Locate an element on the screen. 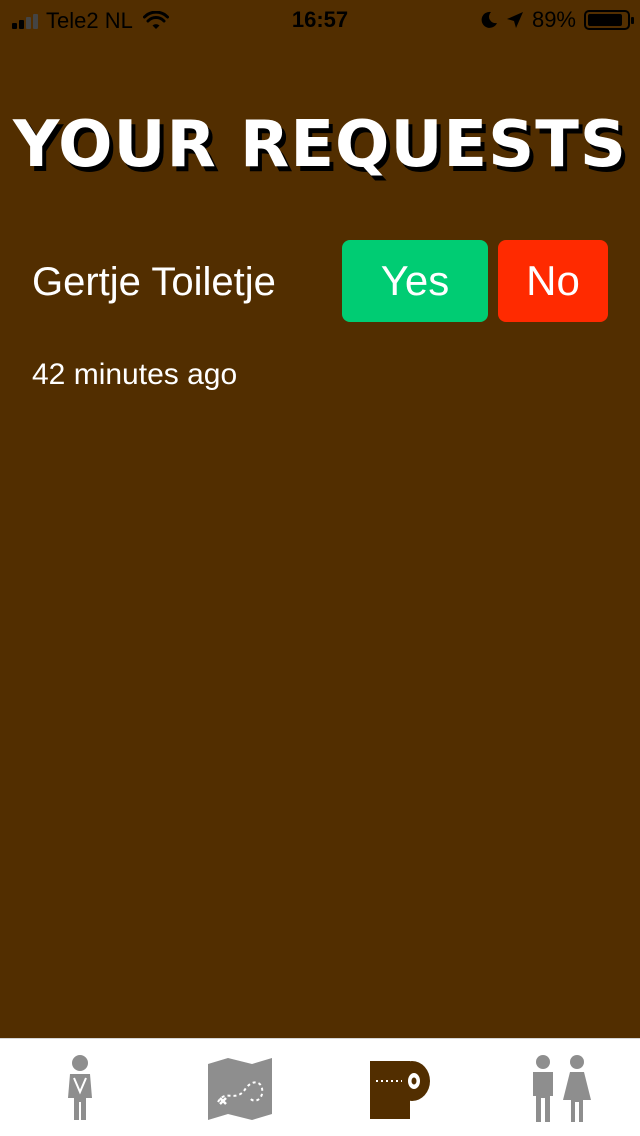 The height and width of the screenshot is (1136, 640). accept-button: Yes is located at coordinates (415, 281).